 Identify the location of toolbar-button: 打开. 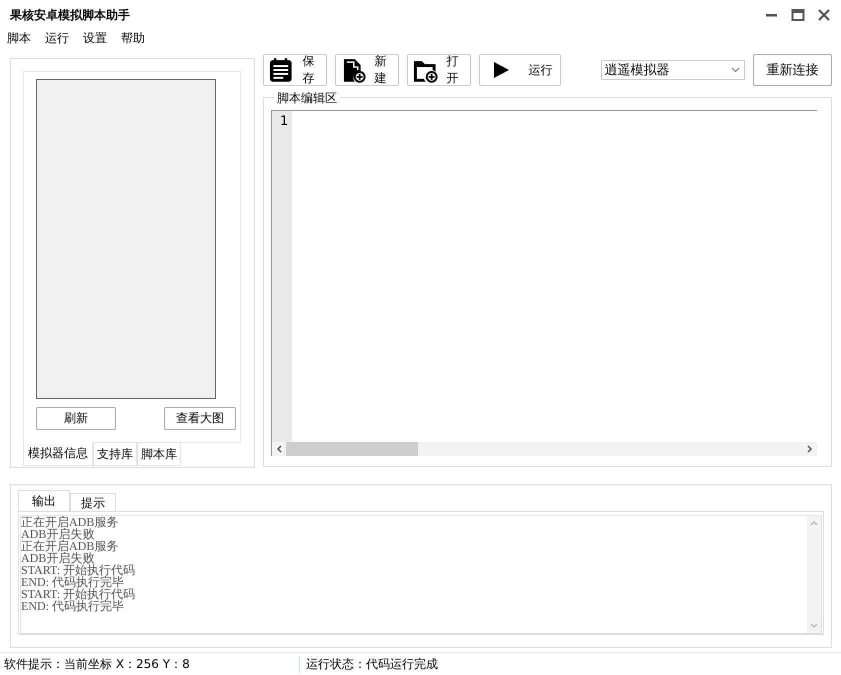
(439, 70).